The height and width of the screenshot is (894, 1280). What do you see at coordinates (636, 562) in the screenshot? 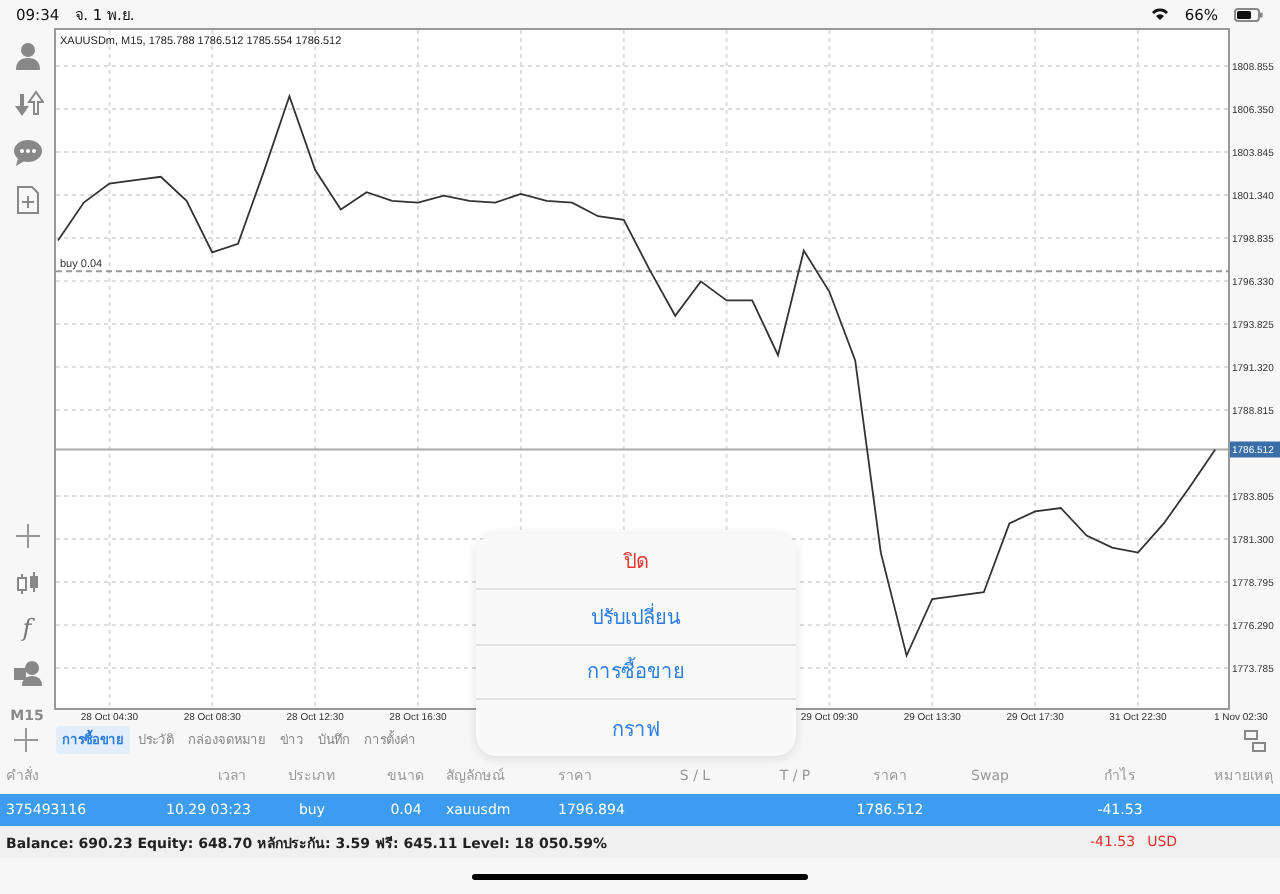
I see `menu-item: ปิด` at bounding box center [636, 562].